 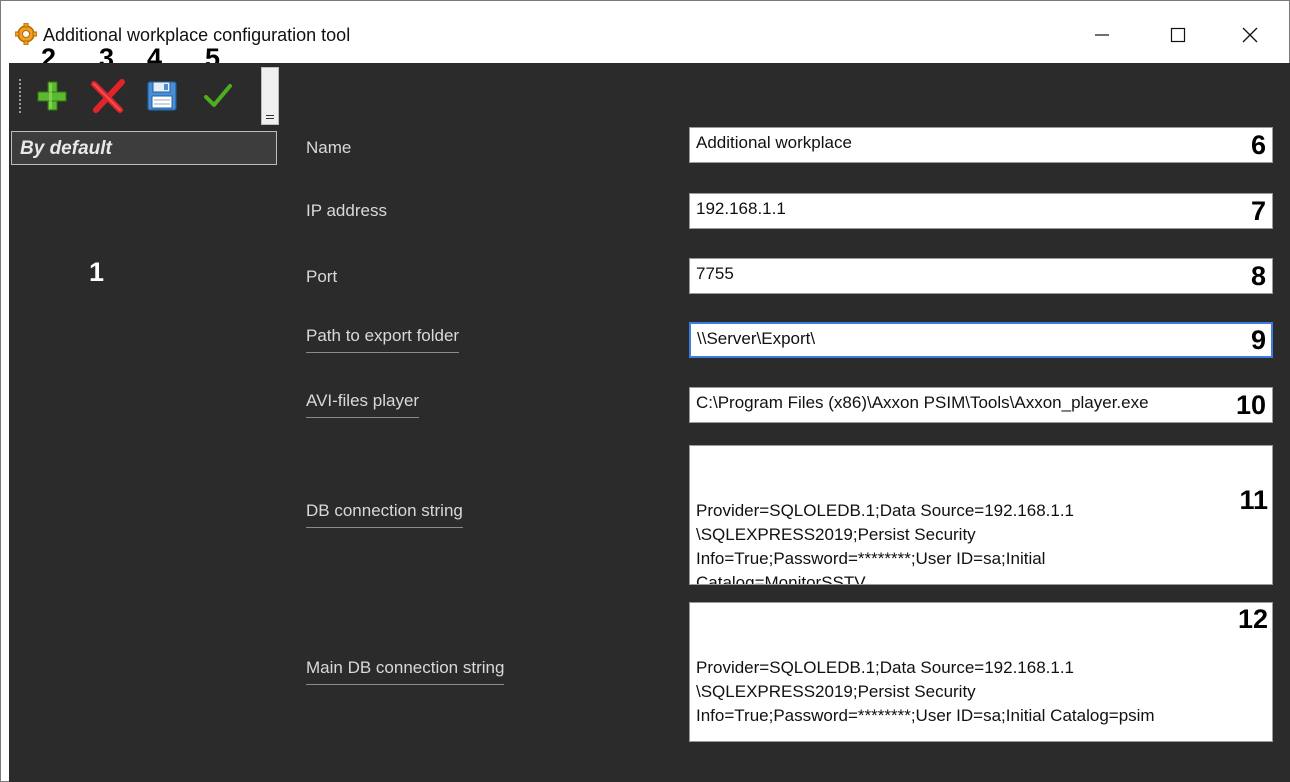 What do you see at coordinates (197, 35) in the screenshot?
I see `window-title: Additional workplace configuration tool` at bounding box center [197, 35].